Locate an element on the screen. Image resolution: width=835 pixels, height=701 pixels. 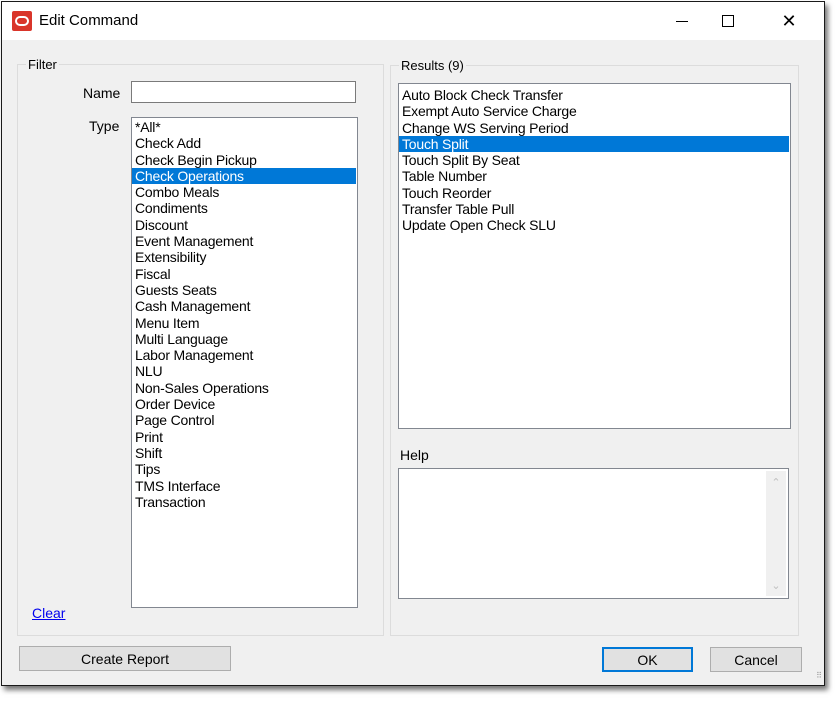
type-list-item: TMS Interface is located at coordinates (244, 486).